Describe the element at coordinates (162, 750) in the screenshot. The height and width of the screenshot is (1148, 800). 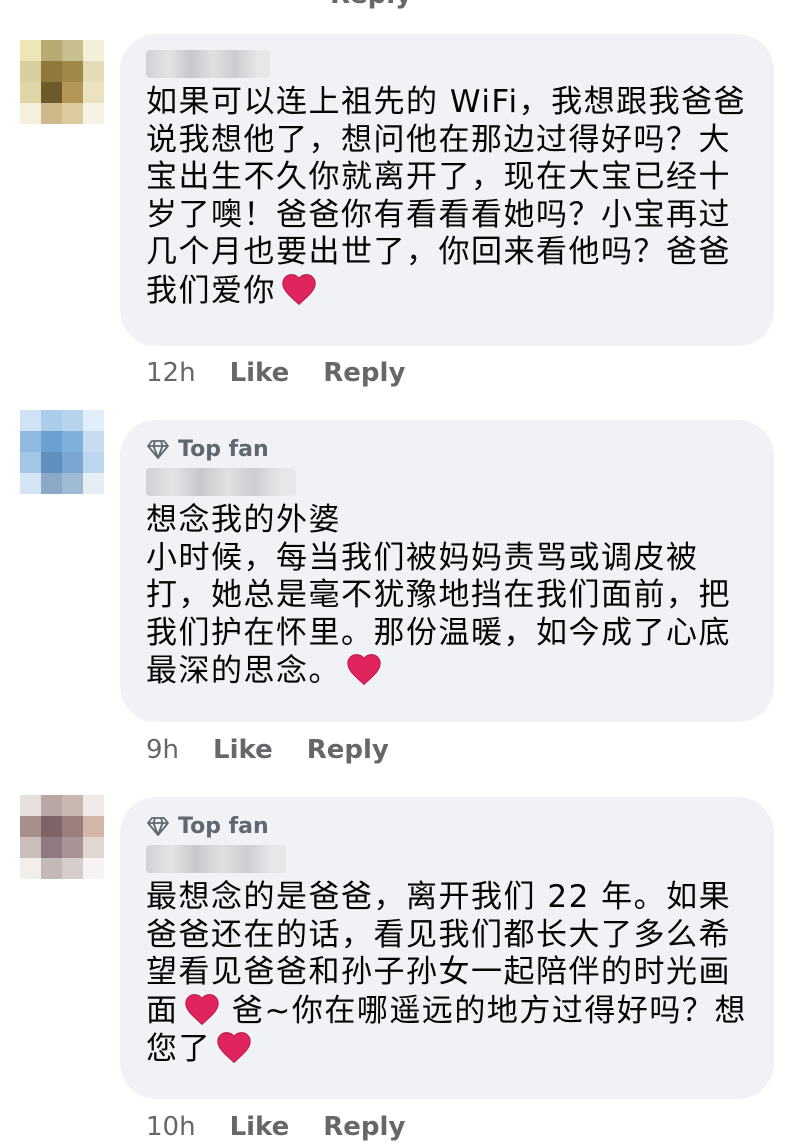
I see `comment-timestamp: 9h` at that location.